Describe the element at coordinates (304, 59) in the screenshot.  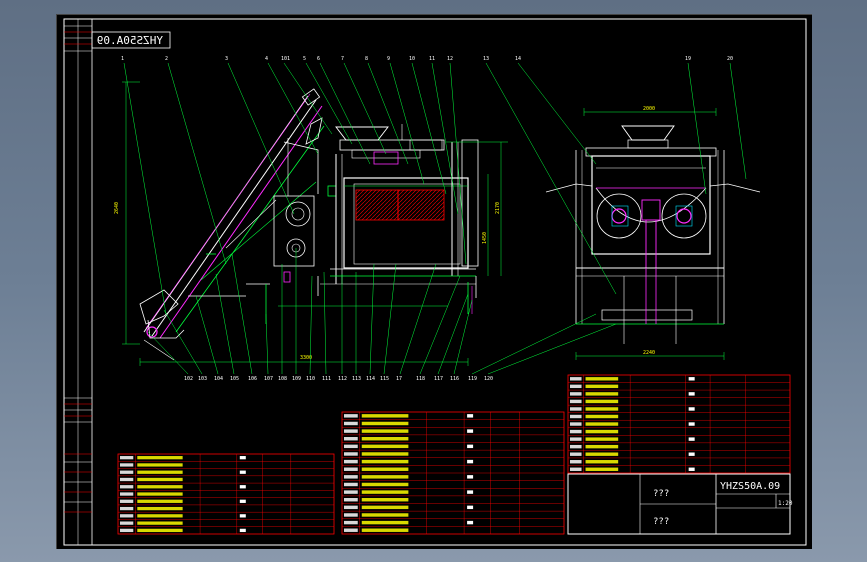
I see `balloon-label: 5` at that location.